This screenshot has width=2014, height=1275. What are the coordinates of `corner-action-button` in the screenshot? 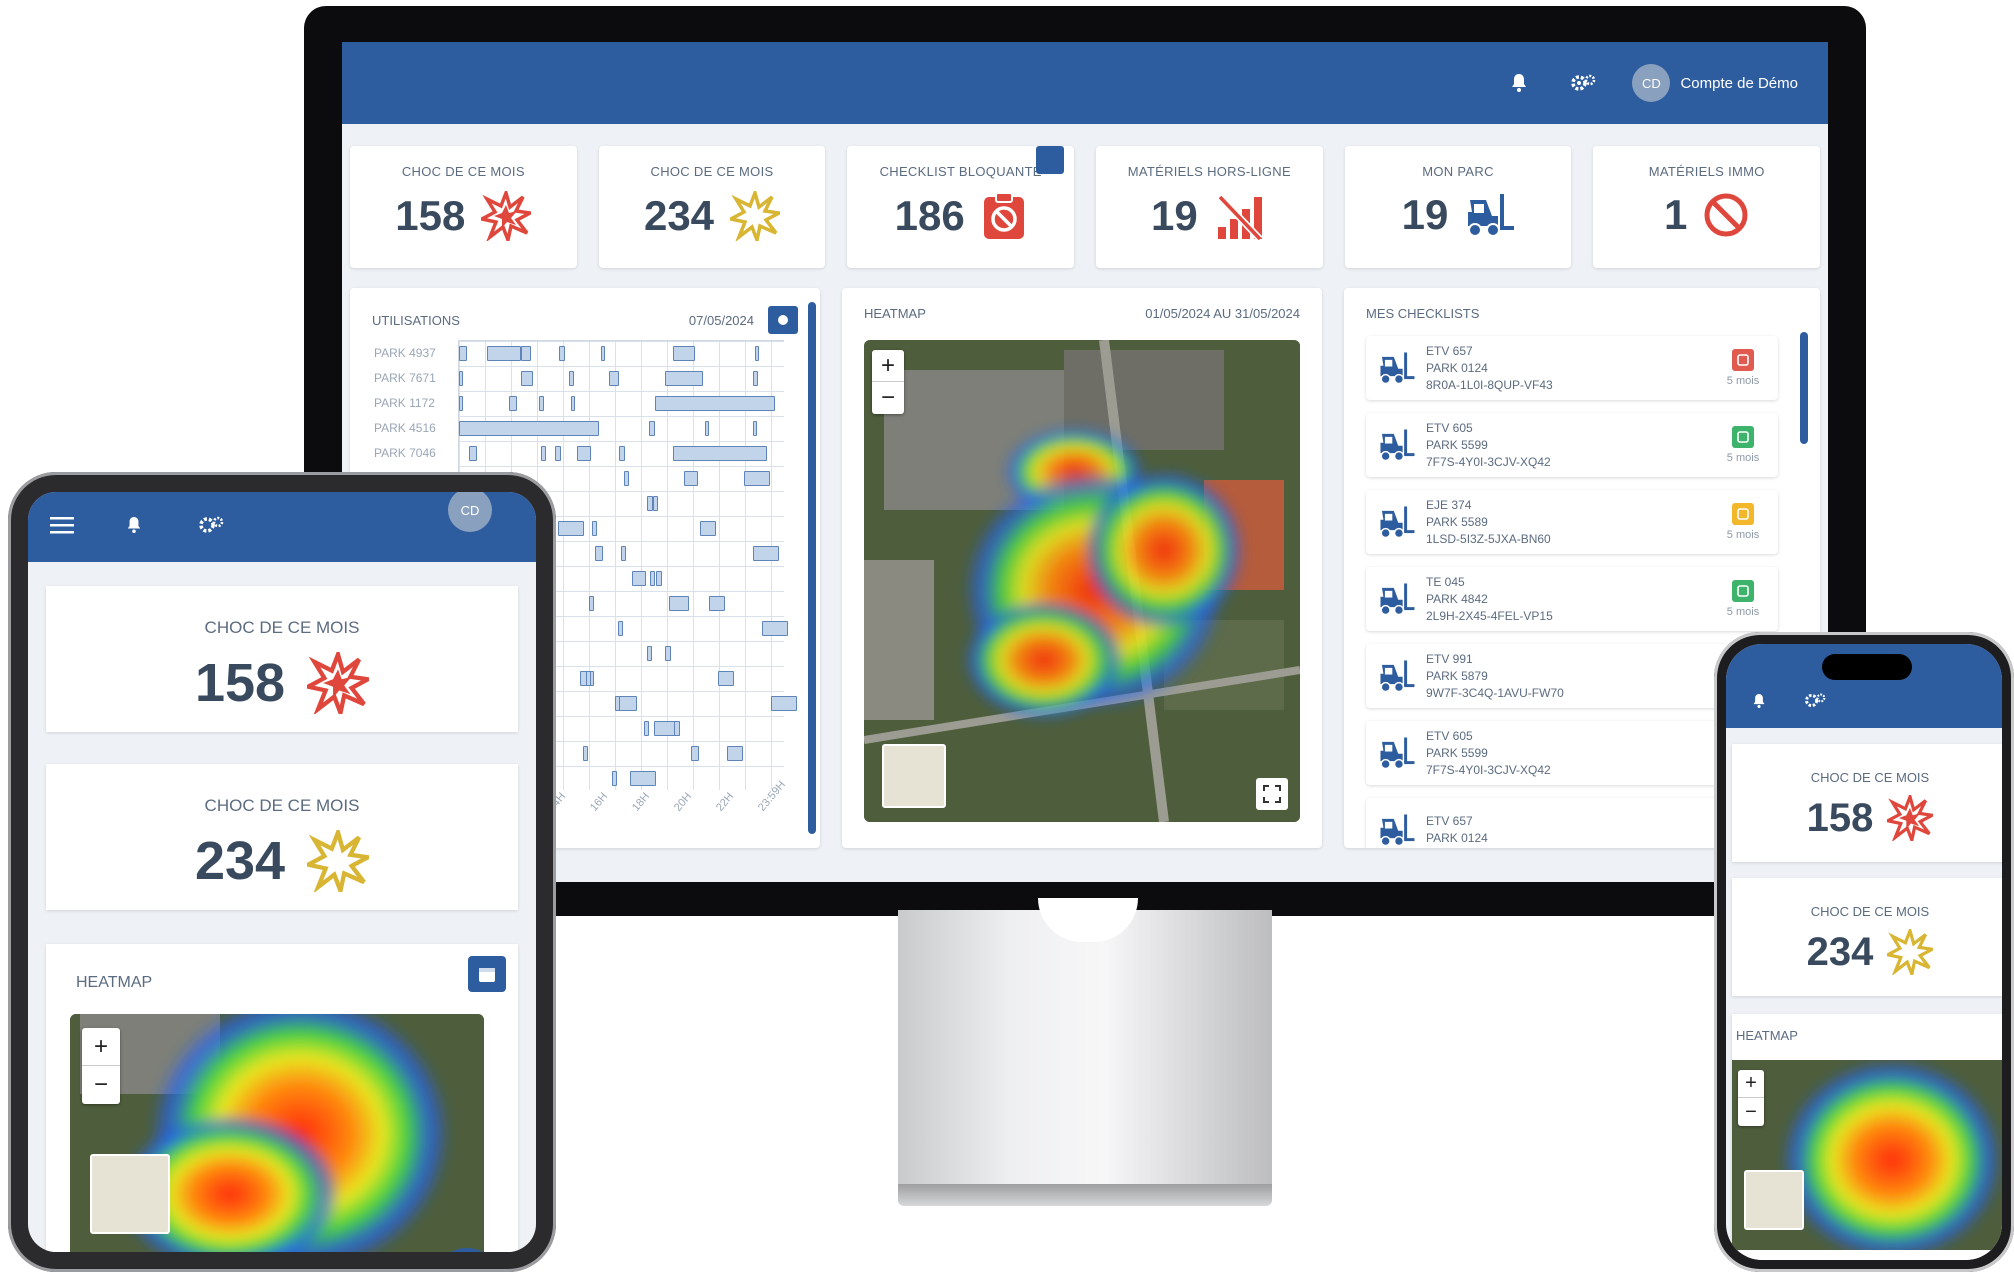 It's located at (1050, 160).